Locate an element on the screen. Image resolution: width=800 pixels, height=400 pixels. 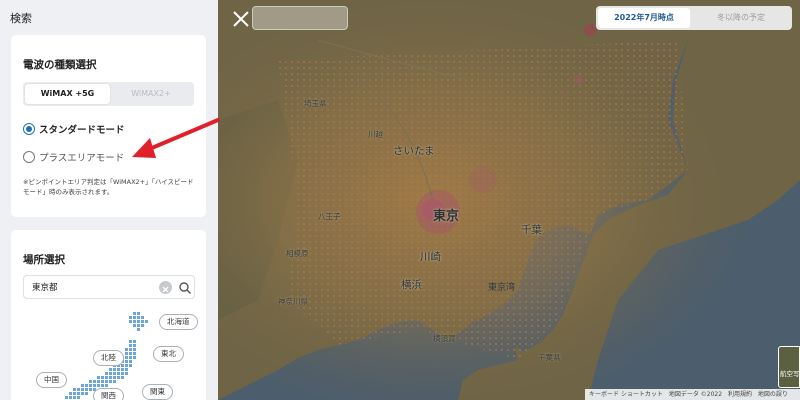
map-label-hachioji: 八王子 is located at coordinates (329, 216).